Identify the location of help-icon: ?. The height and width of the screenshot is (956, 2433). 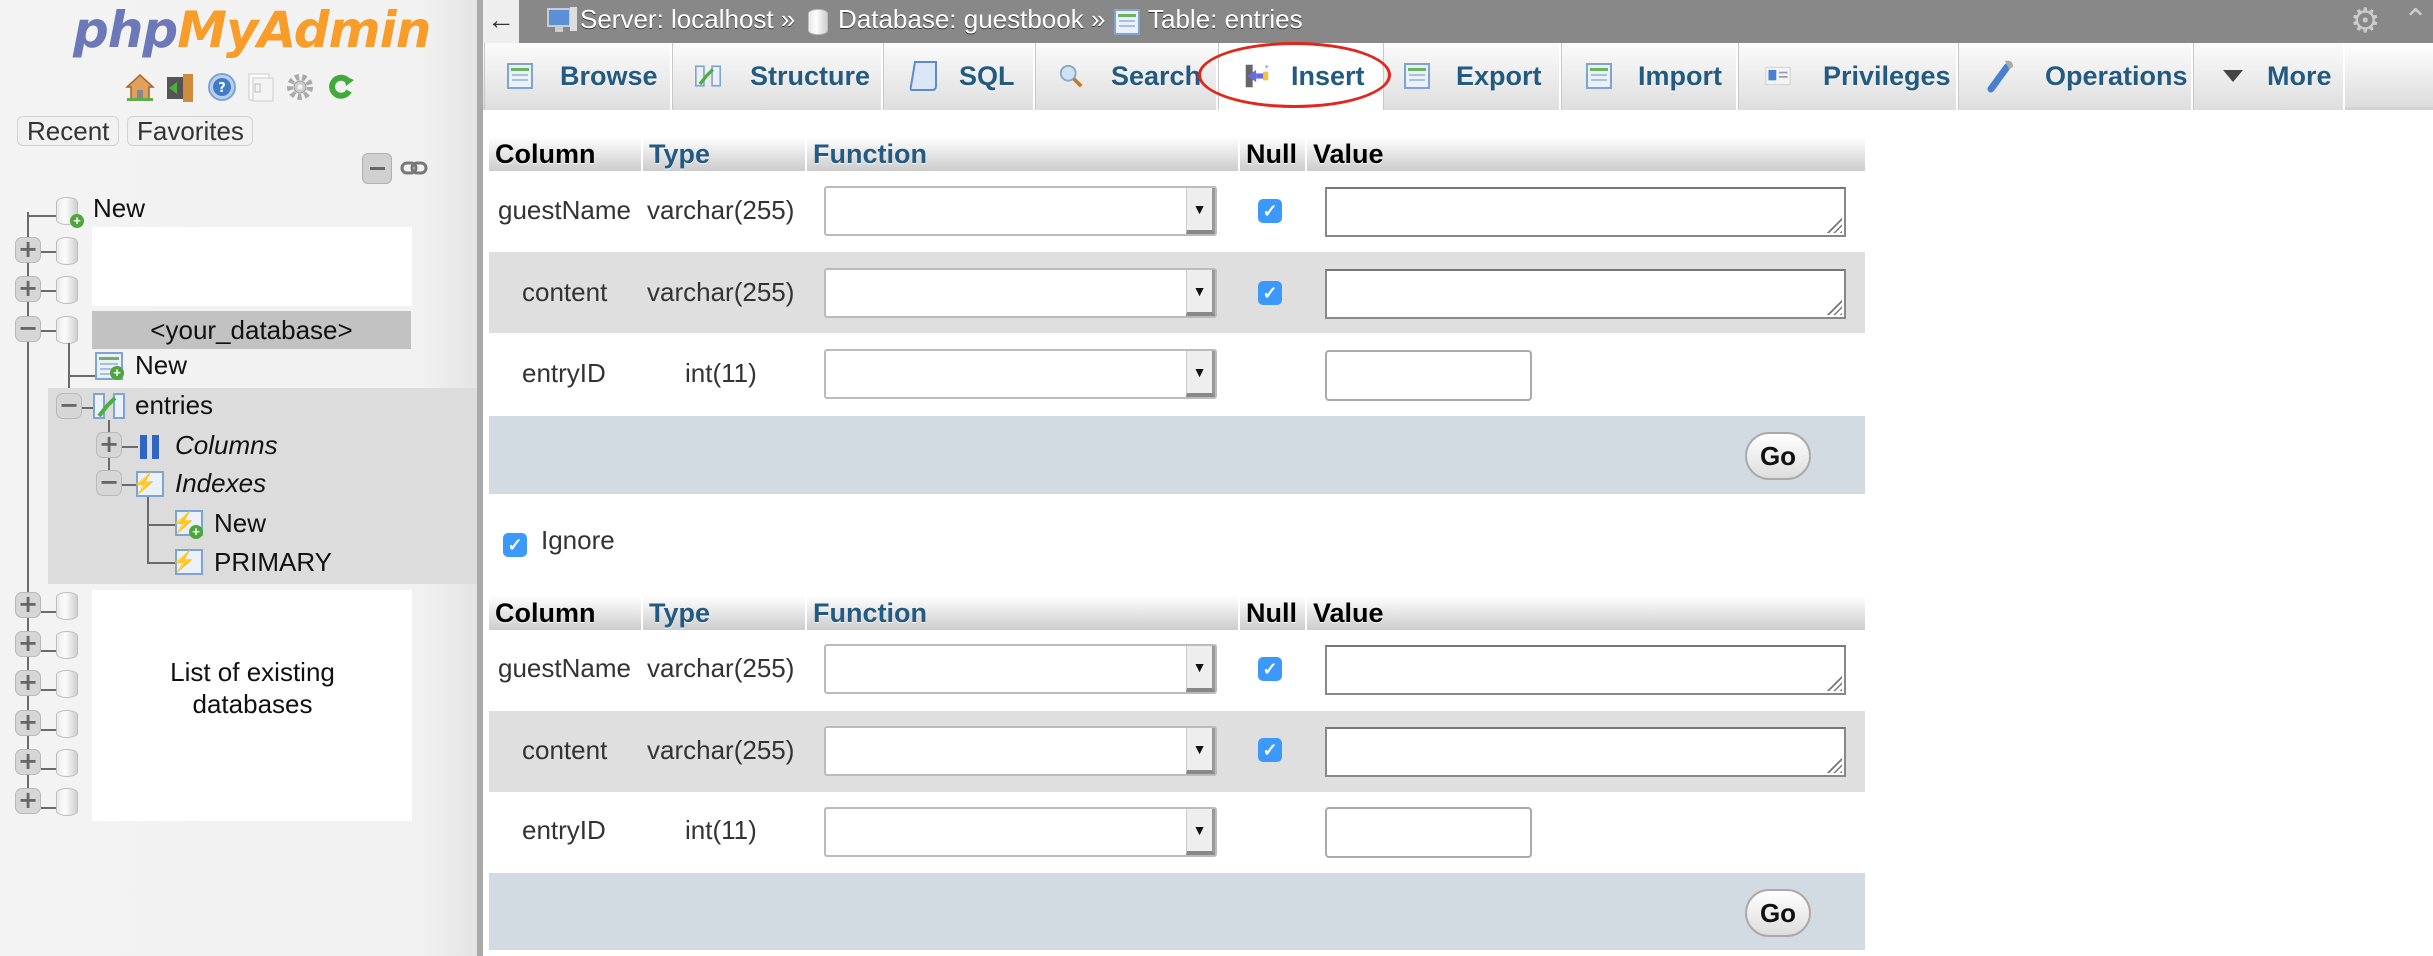
(222, 87).